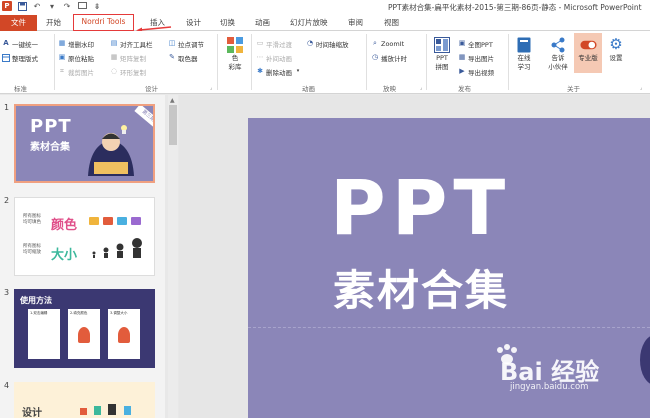 The height and width of the screenshot is (418, 650). I want to click on tab-animations: 动画, so click(262, 22).